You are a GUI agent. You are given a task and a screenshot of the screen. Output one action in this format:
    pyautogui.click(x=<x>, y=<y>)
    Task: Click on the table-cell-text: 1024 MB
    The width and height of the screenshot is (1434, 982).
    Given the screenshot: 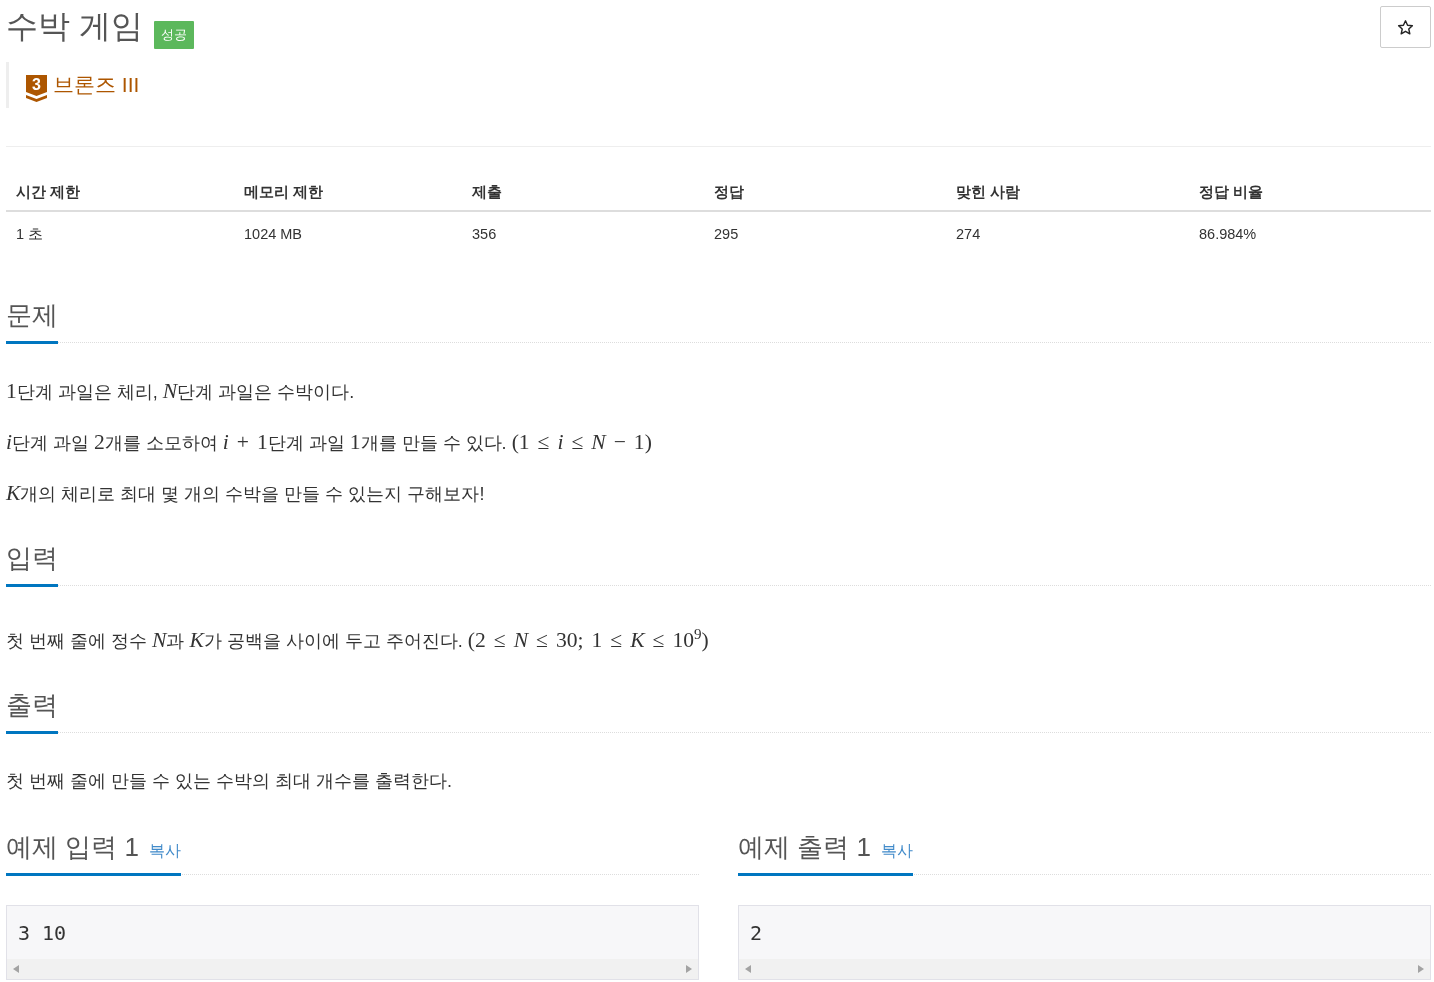 What is the action you would take?
    pyautogui.click(x=273, y=234)
    